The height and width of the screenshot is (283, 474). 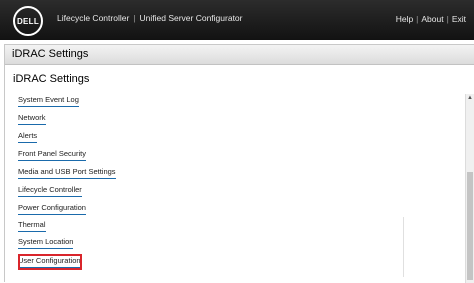 I want to click on menu-item-power-configuration: Power Configuration, so click(x=52, y=211).